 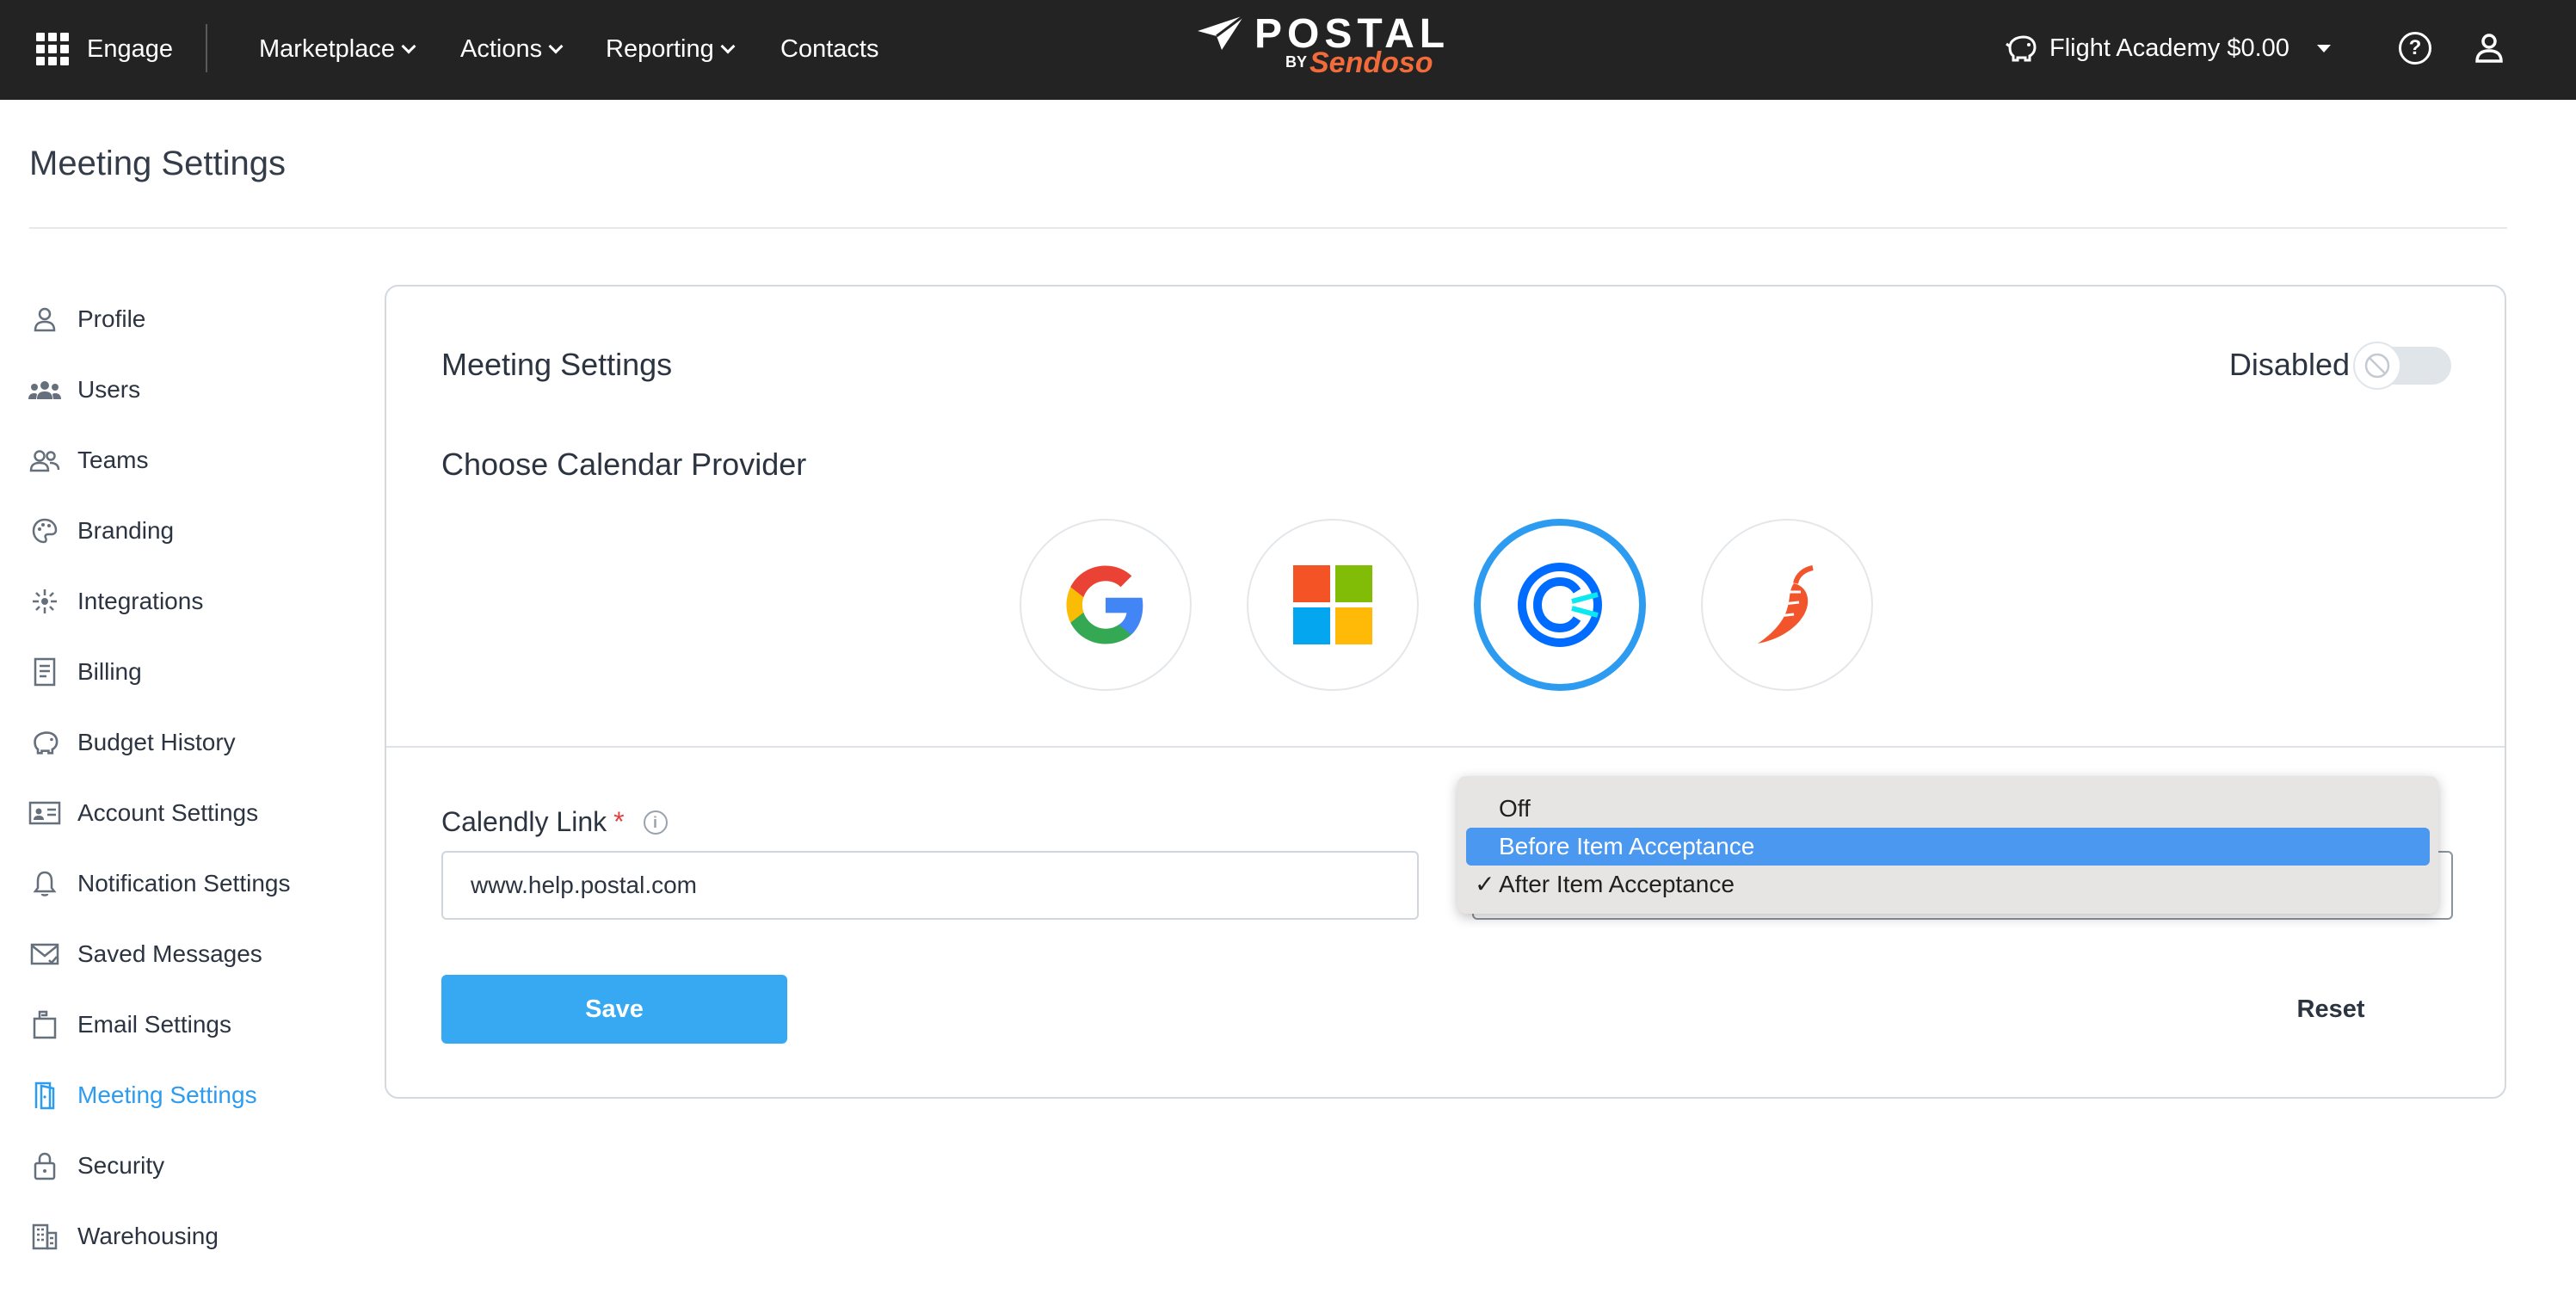 What do you see at coordinates (45, 1166) in the screenshot?
I see `lock-icon` at bounding box center [45, 1166].